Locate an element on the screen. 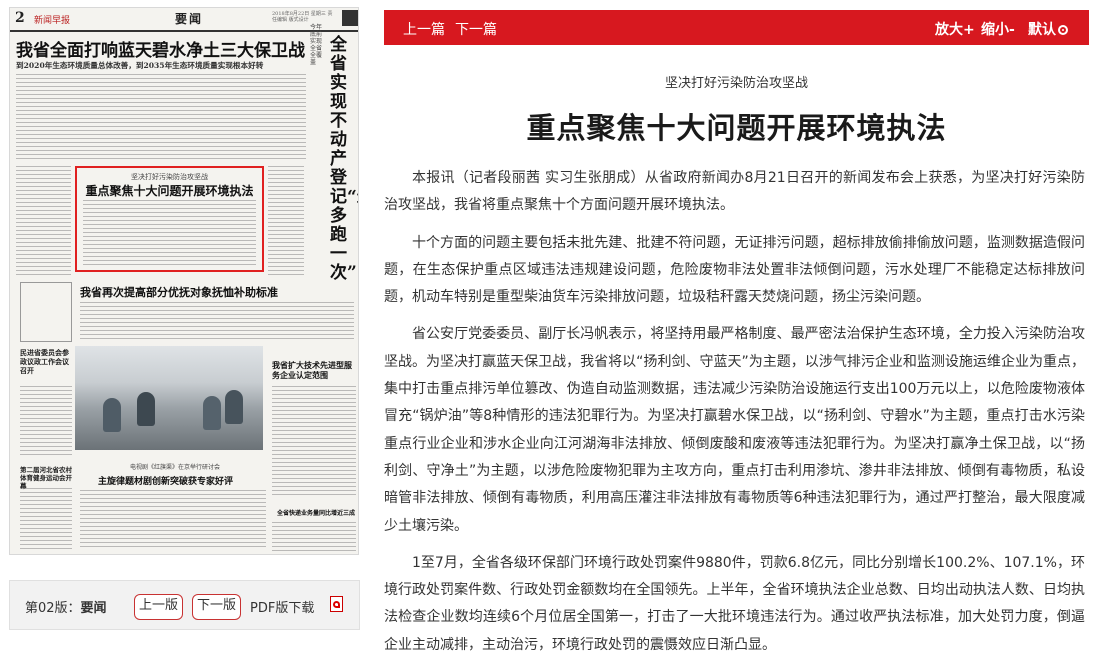 This screenshot has height=669, width=1099. prev-article-link: 上一篇 is located at coordinates (424, 29).